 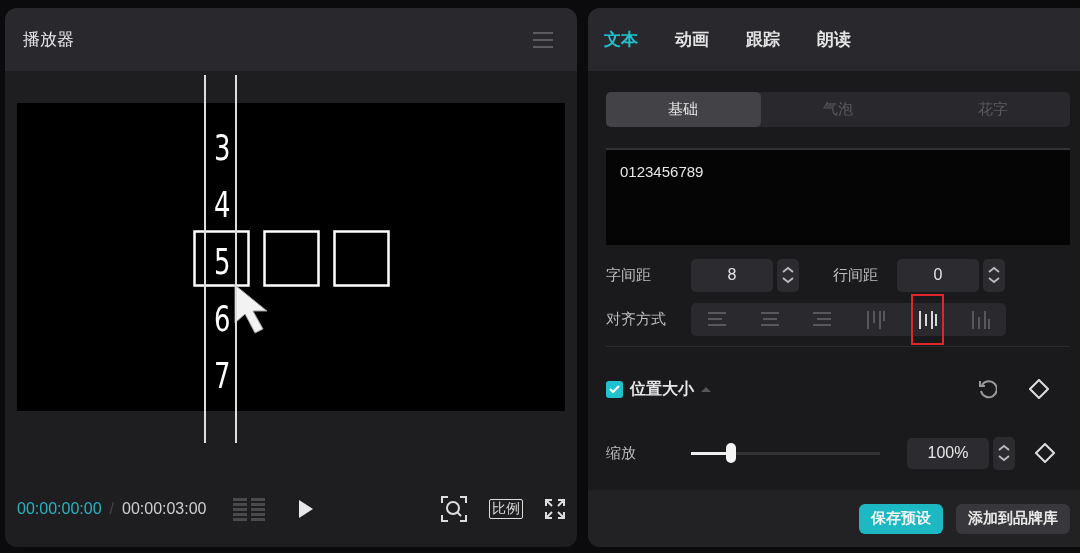 What do you see at coordinates (683, 109) in the screenshot?
I see `segment-tab: 基础` at bounding box center [683, 109].